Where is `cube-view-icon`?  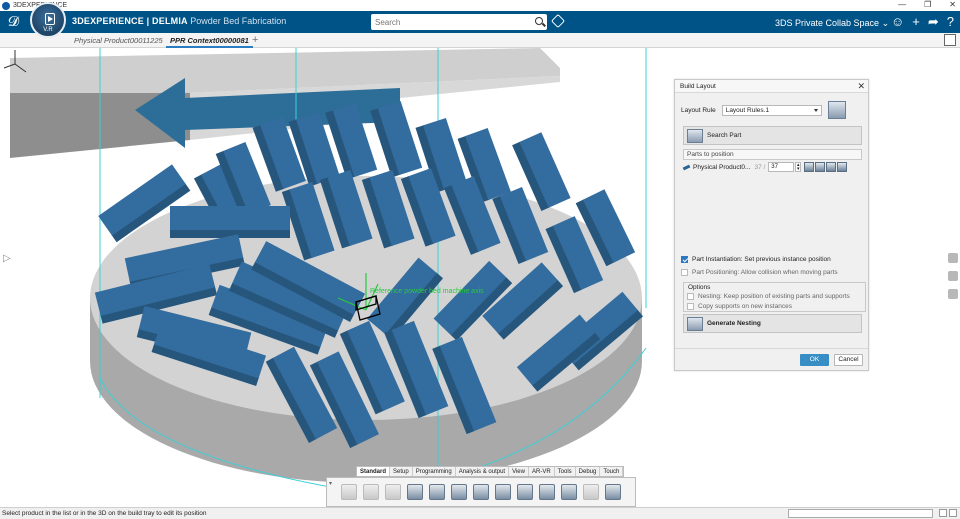 cube-view-icon is located at coordinates (613, 492).